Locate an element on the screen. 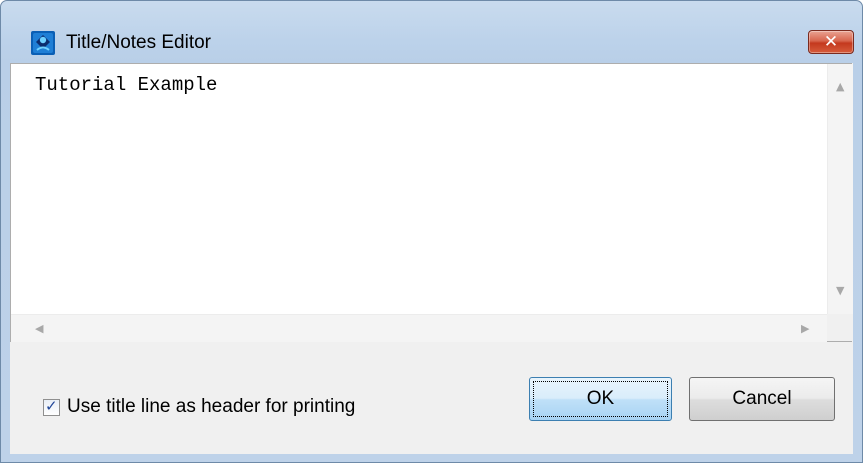 The height and width of the screenshot is (463, 863). close-icon: ✕ is located at coordinates (831, 42).